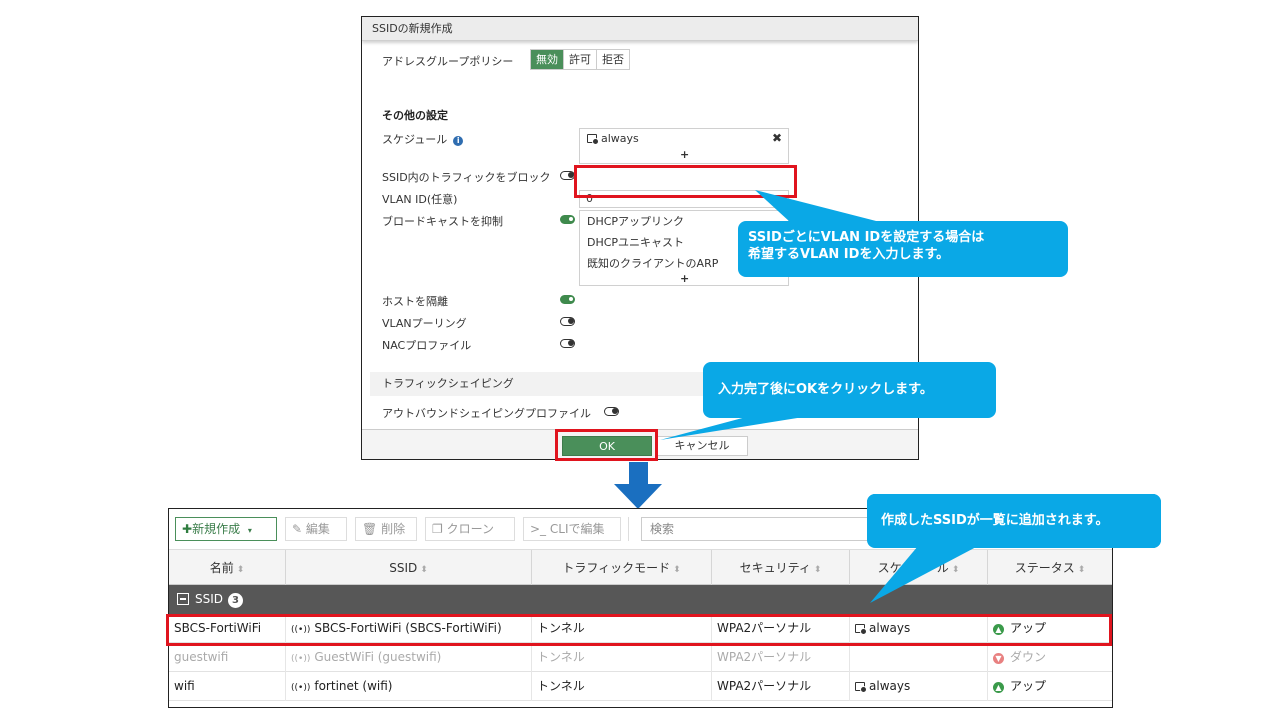  I want to click on group-label: SSID, so click(209, 599).